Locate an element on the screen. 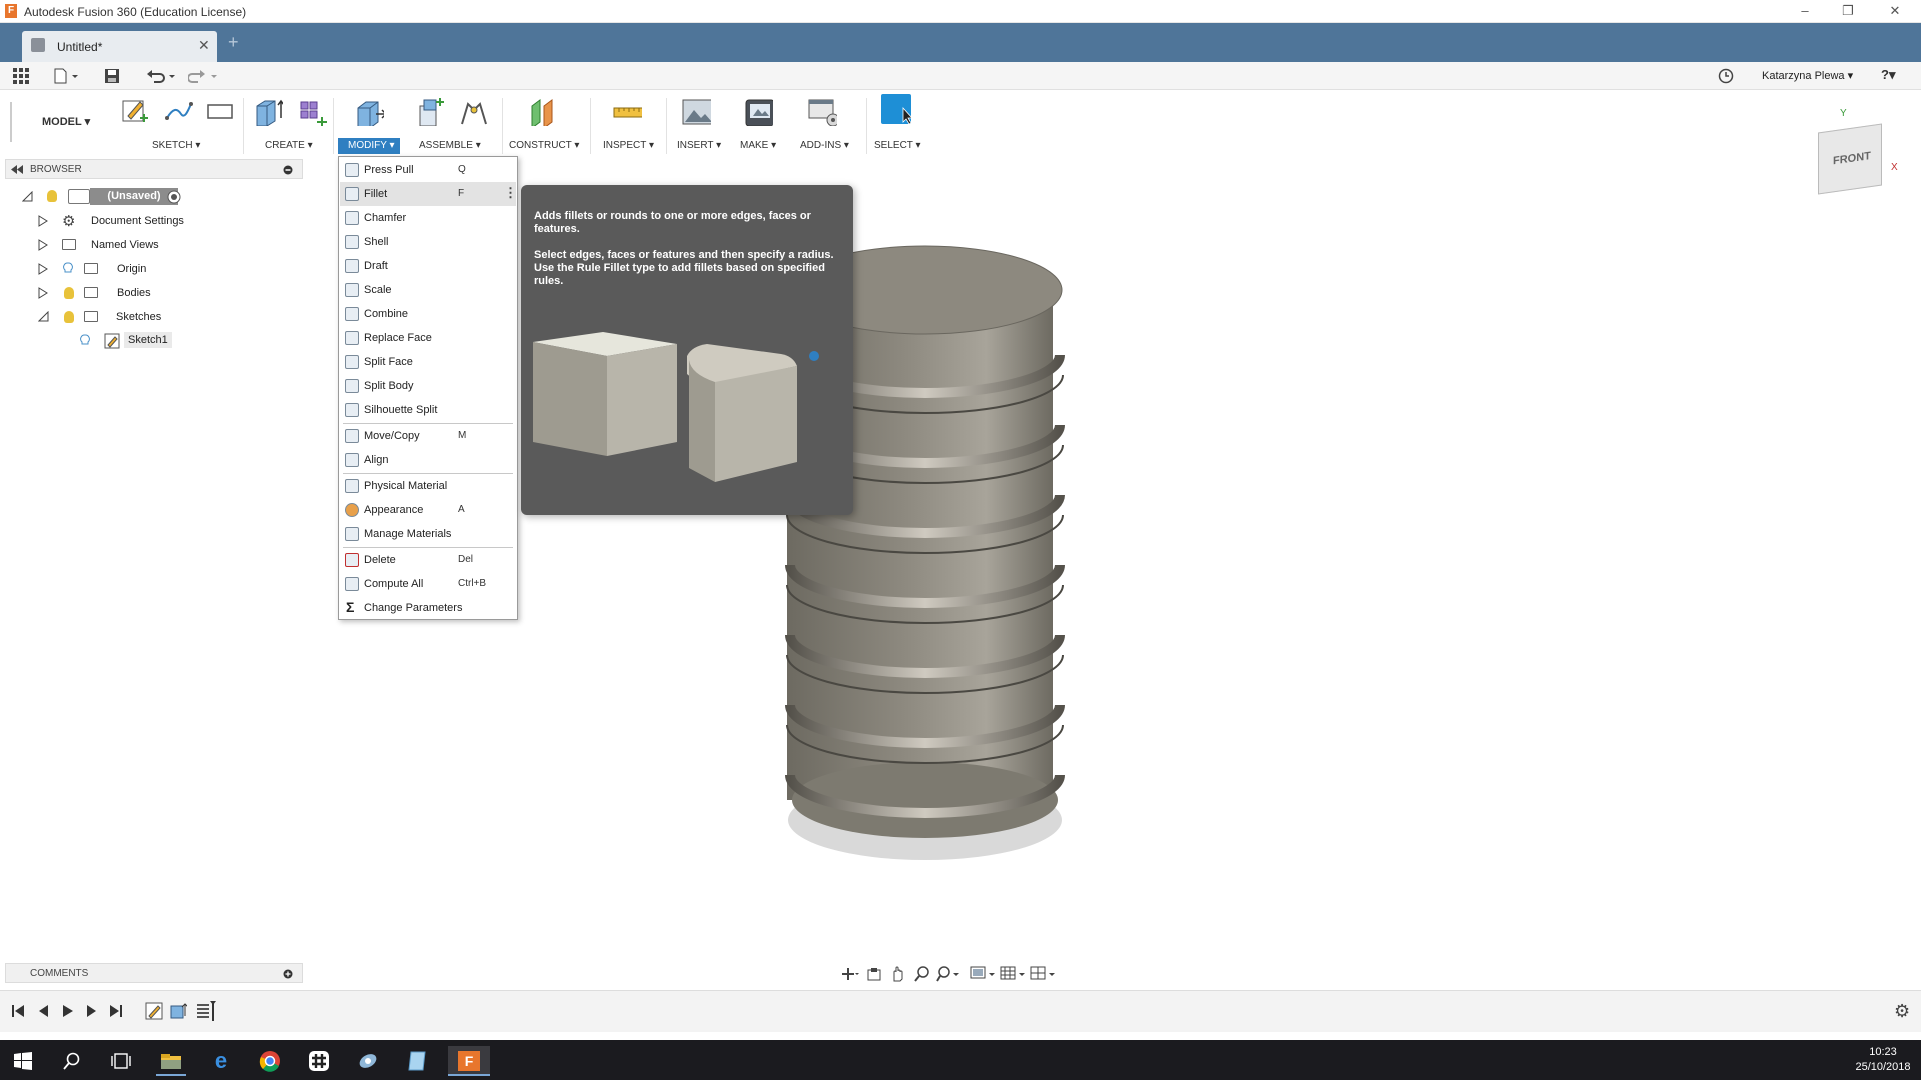 The image size is (1921, 1080). tree-item-bodies: Bodies is located at coordinates (168, 293).